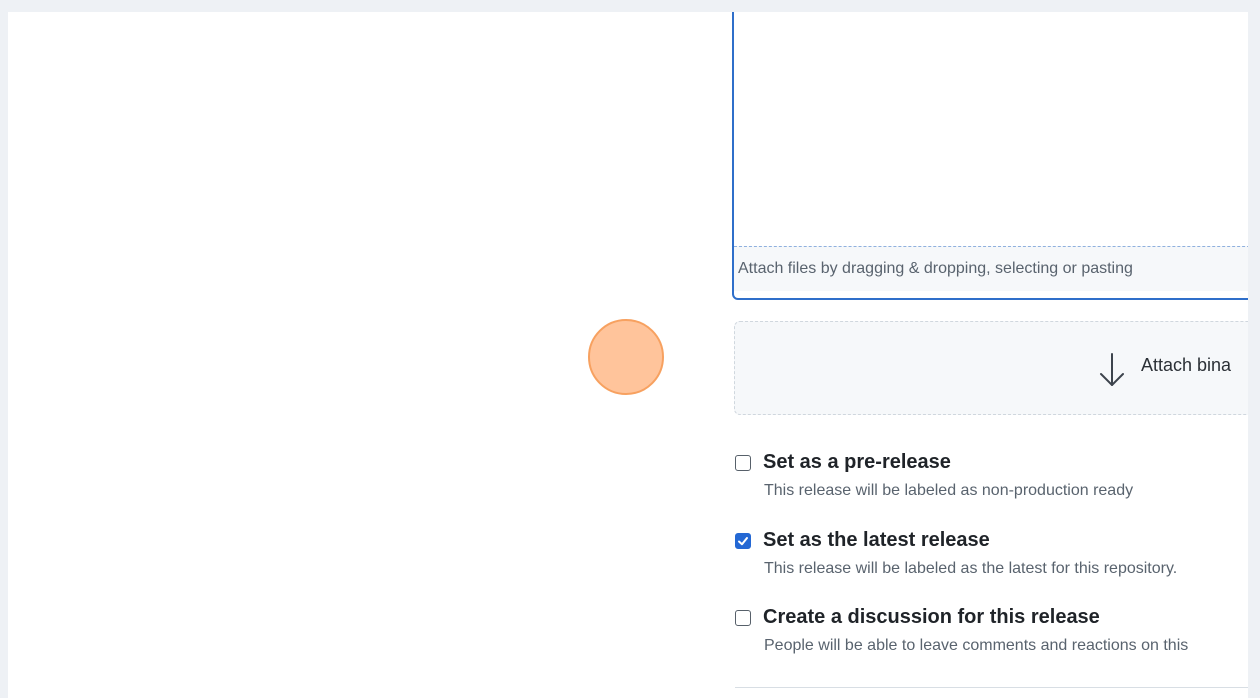 The image size is (1260, 698). Describe the element at coordinates (991, 130) in the screenshot. I see `release-notes-textarea` at that location.